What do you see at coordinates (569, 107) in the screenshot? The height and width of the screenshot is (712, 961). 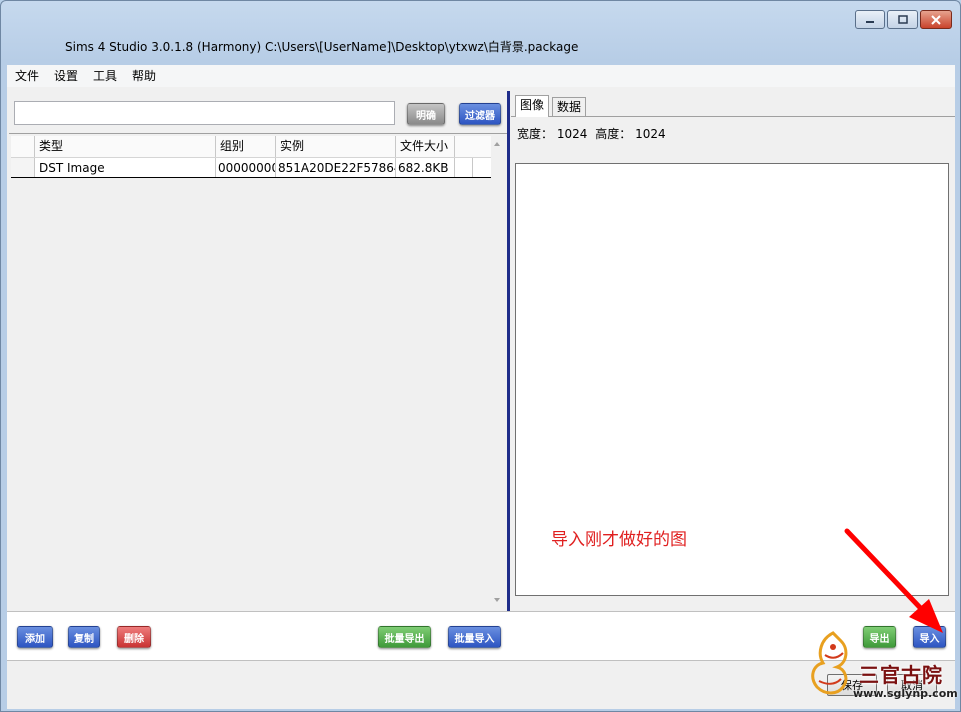 I see `tab-data: 数据` at bounding box center [569, 107].